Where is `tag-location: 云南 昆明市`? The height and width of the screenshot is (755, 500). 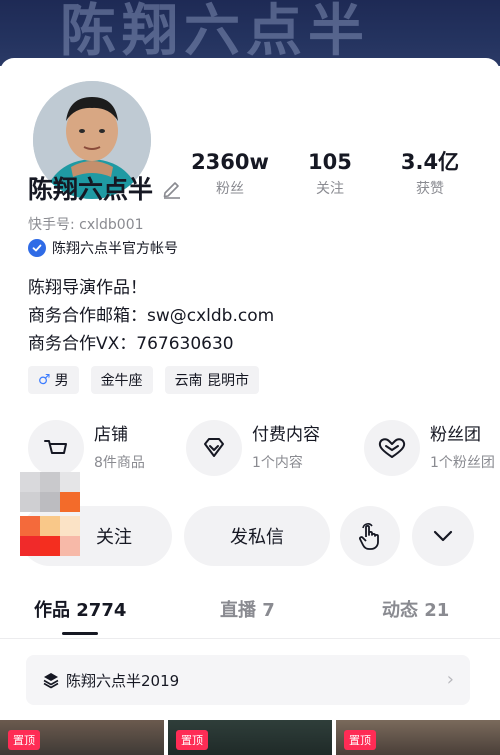 tag-location: 云南 昆明市 is located at coordinates (212, 380).